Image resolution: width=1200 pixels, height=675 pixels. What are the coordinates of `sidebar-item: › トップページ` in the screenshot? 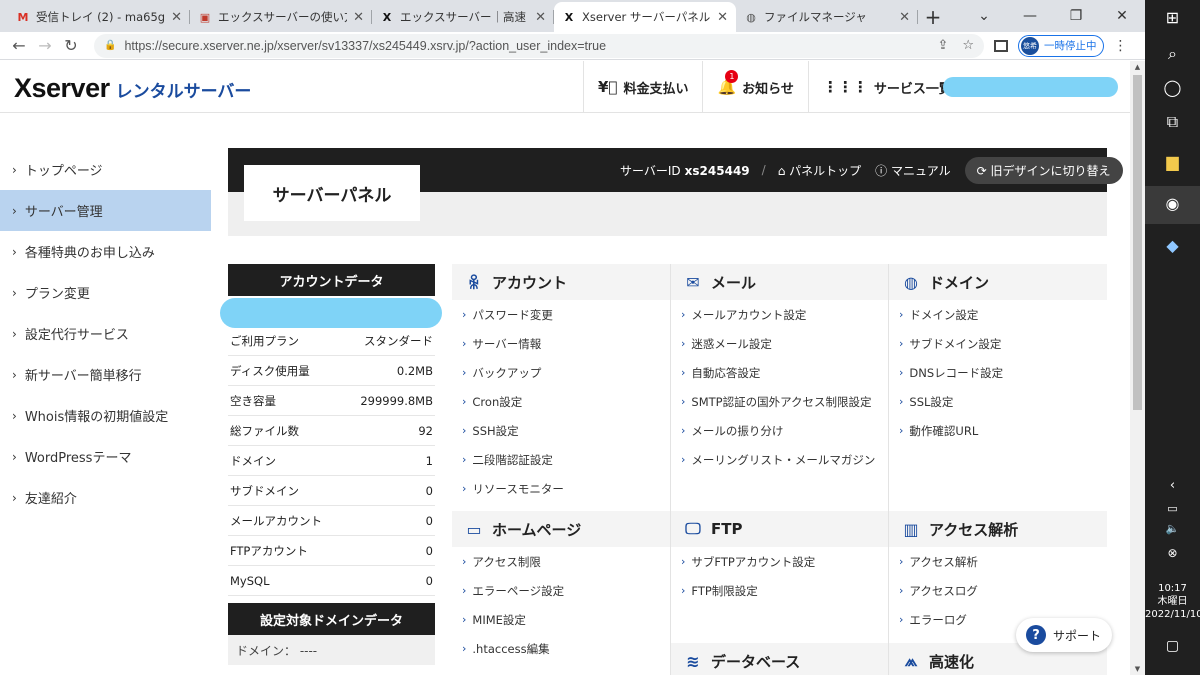 It's located at (105, 169).